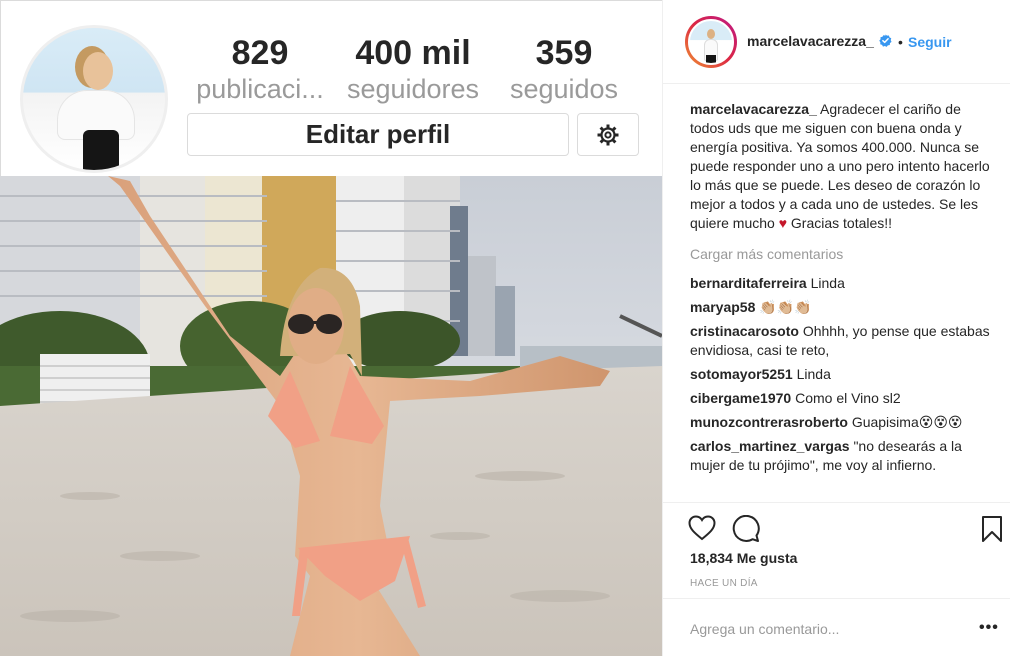  Describe the element at coordinates (748, 283) in the screenshot. I see `comment-username: bernarditaferreira` at that location.